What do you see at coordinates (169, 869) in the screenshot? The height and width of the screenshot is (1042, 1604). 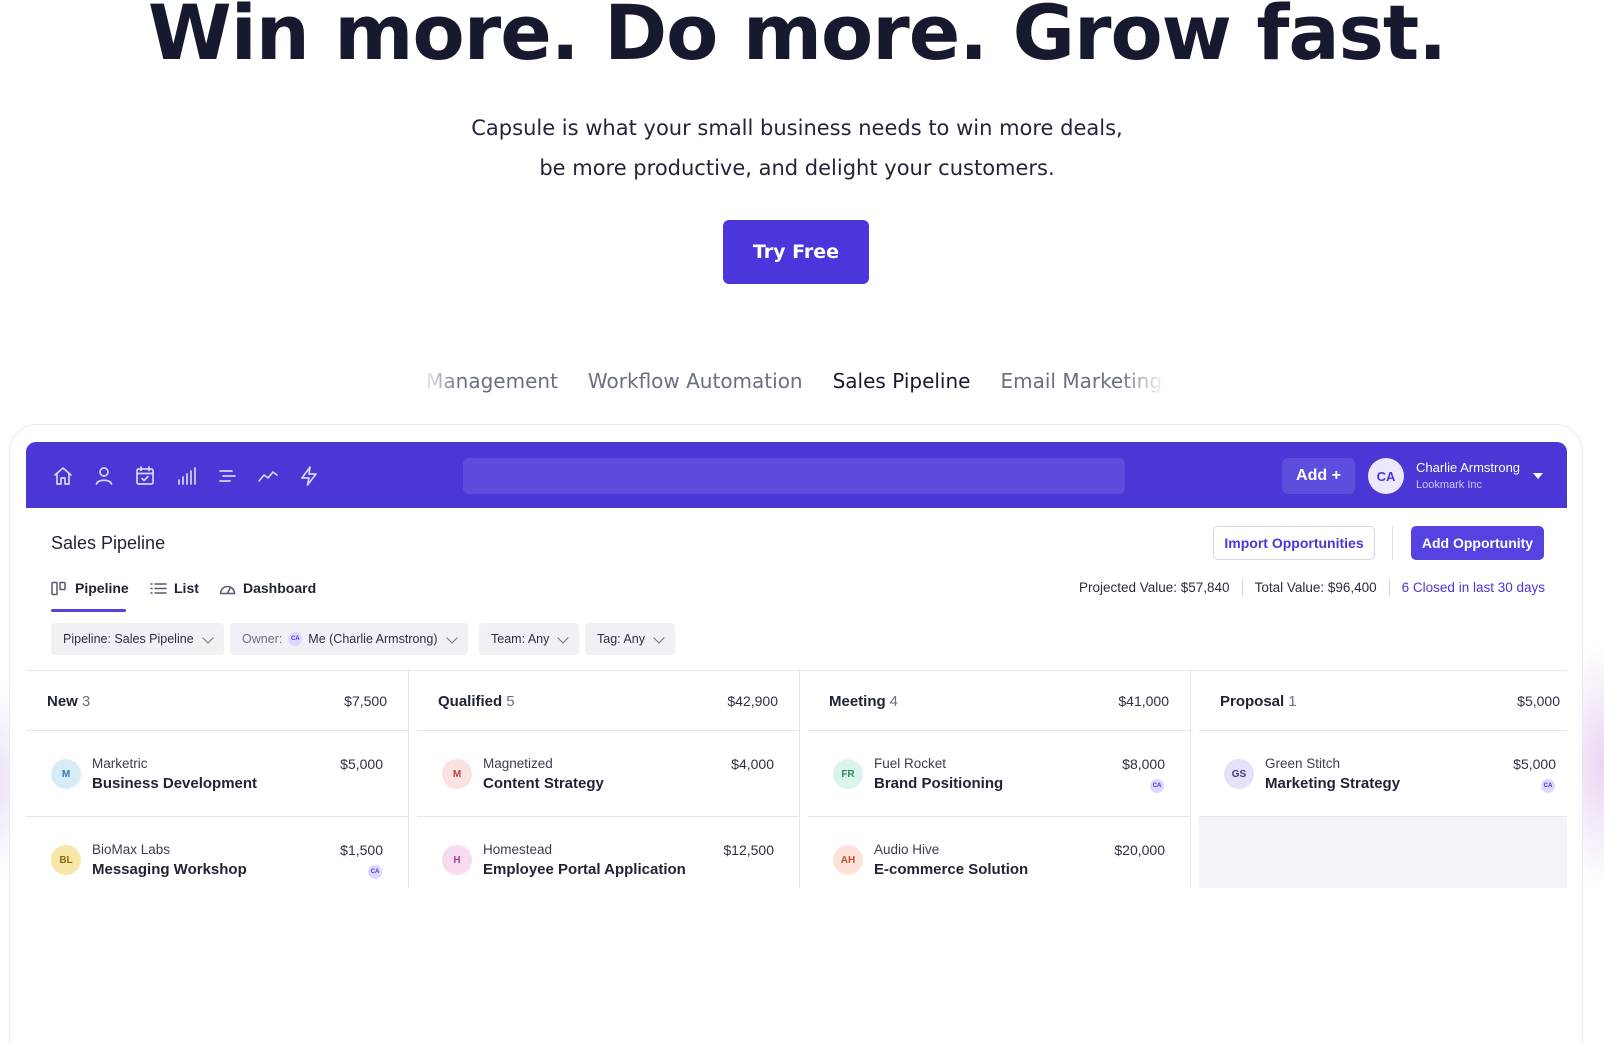 I see `opportunity-name: Messaging Workshop` at bounding box center [169, 869].